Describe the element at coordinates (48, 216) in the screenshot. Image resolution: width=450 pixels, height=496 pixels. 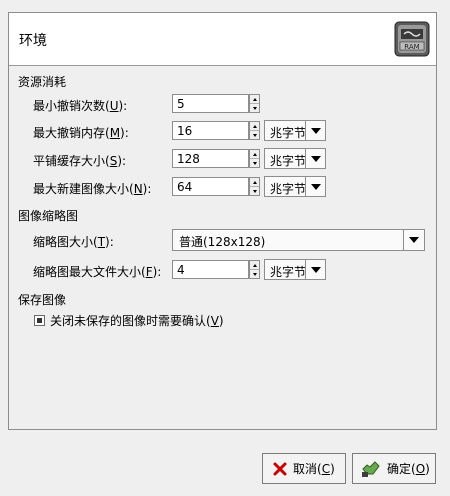
I see `section-thumbnail-title: 图像缩略图` at that location.